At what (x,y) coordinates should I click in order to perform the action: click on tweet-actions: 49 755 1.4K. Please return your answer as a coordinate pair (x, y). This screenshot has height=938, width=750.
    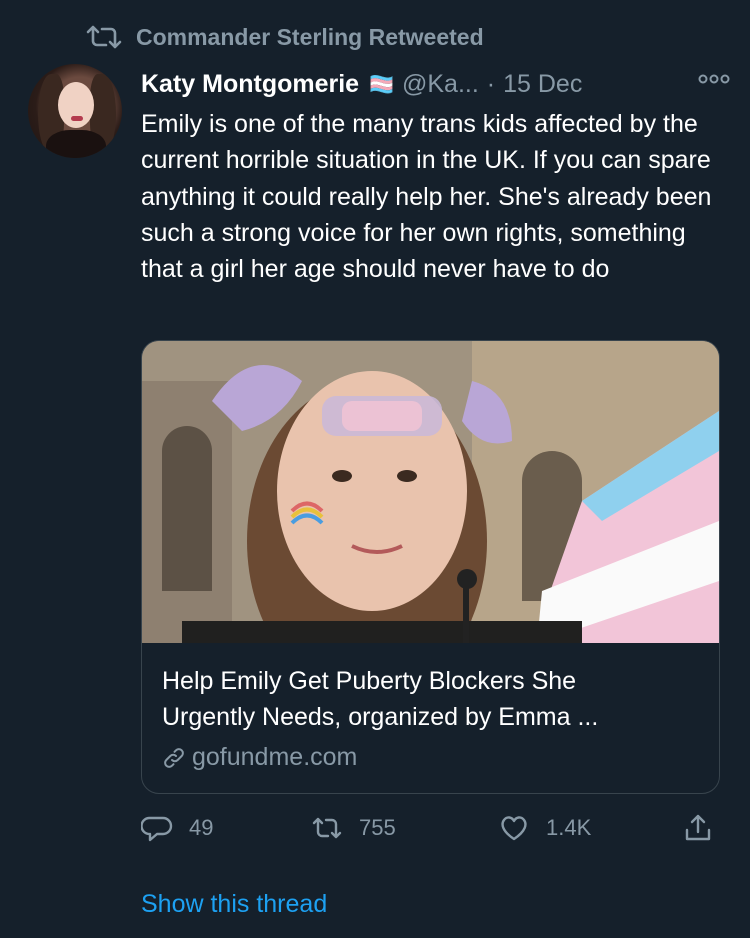
    Looking at the image, I should click on (431, 832).